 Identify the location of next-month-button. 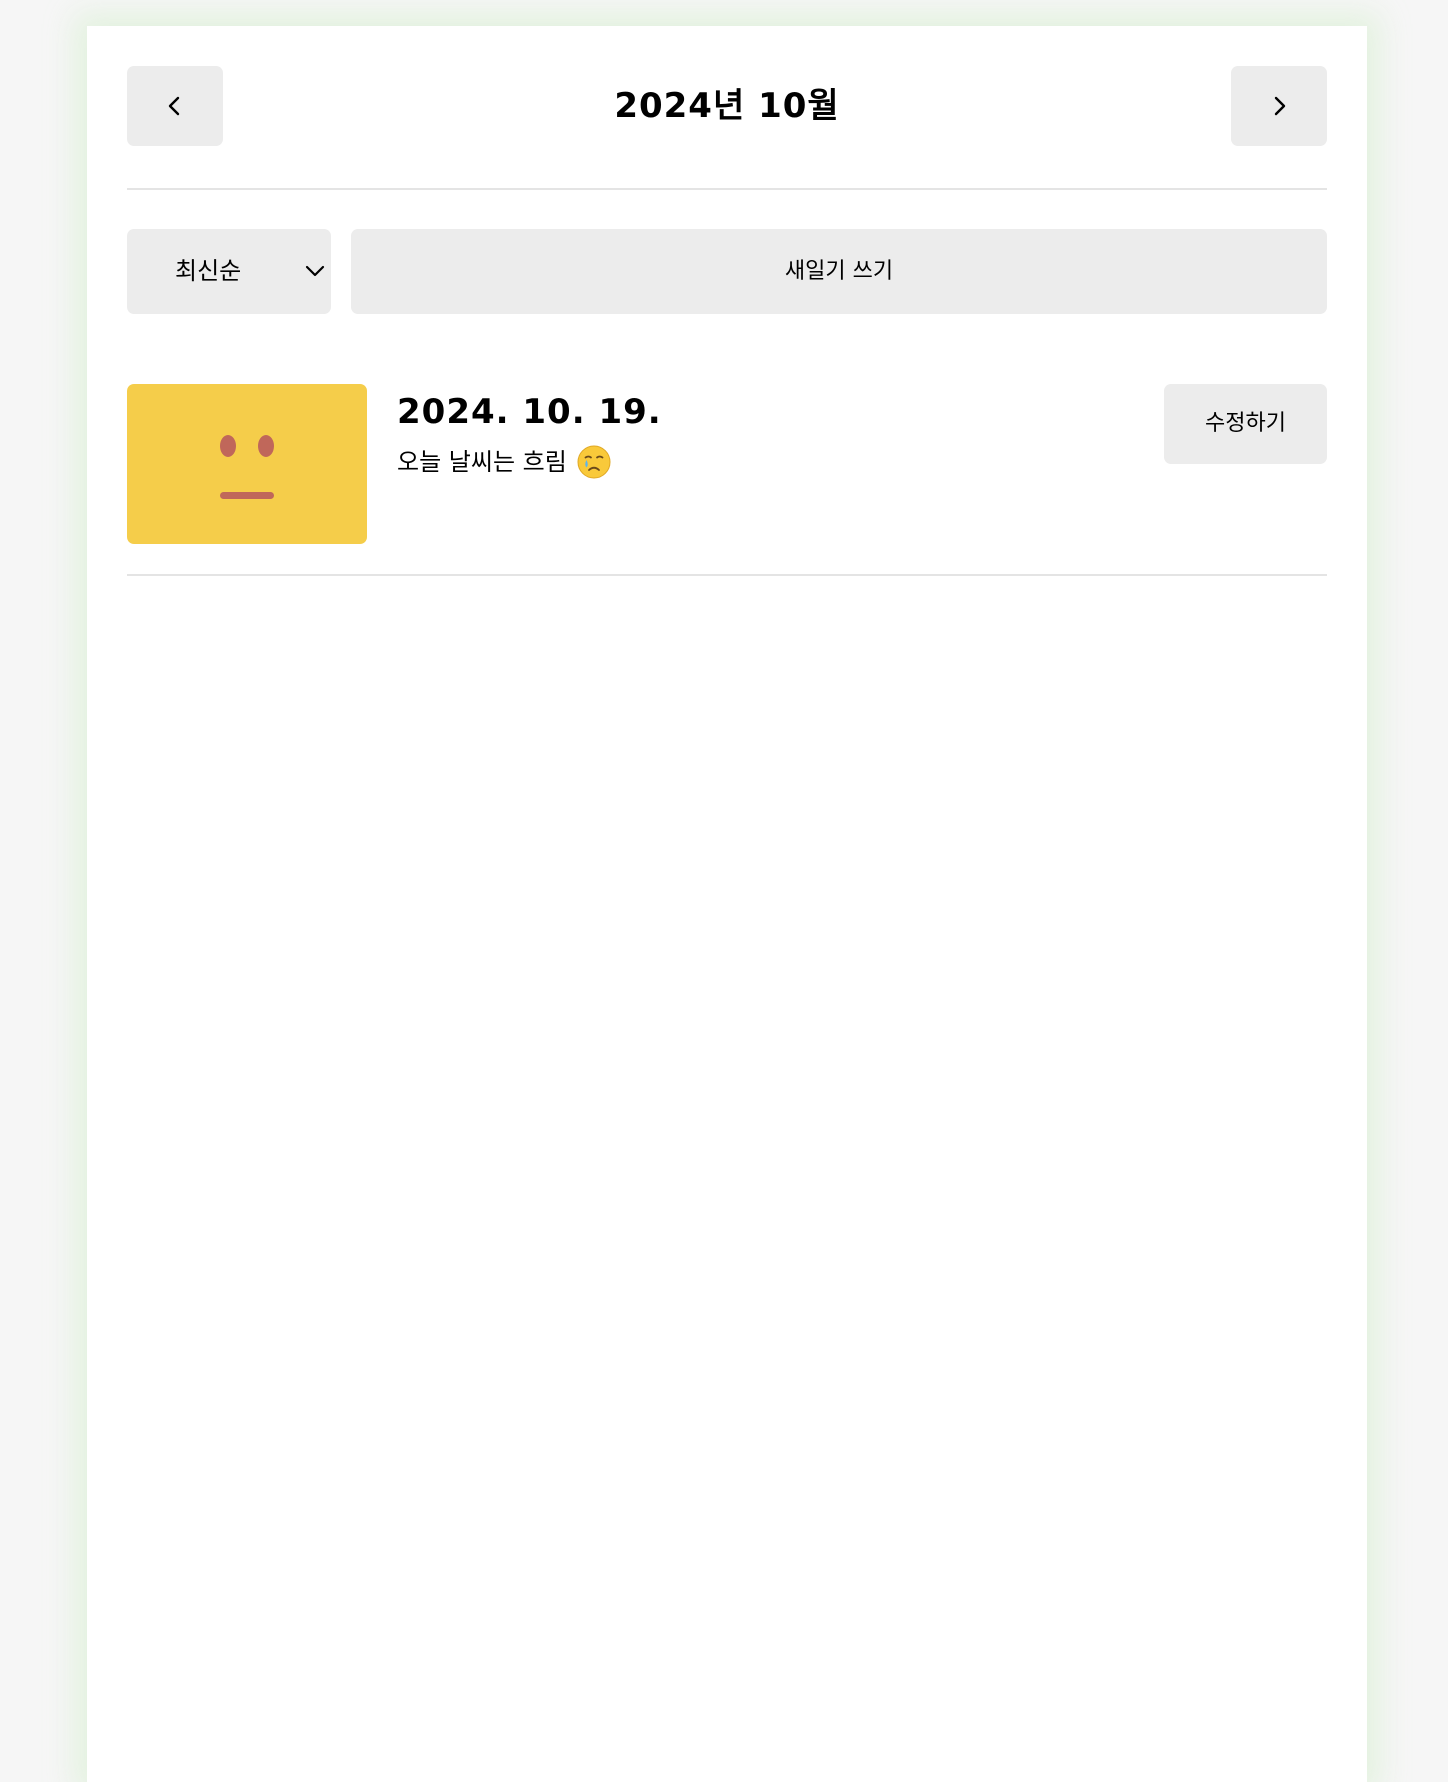
(1279, 106).